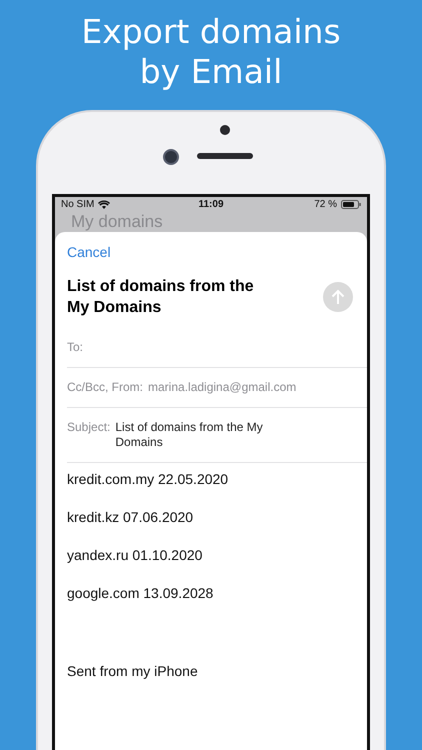 This screenshot has height=750, width=422. I want to click on signature: Sent from my iPhone, so click(133, 671).